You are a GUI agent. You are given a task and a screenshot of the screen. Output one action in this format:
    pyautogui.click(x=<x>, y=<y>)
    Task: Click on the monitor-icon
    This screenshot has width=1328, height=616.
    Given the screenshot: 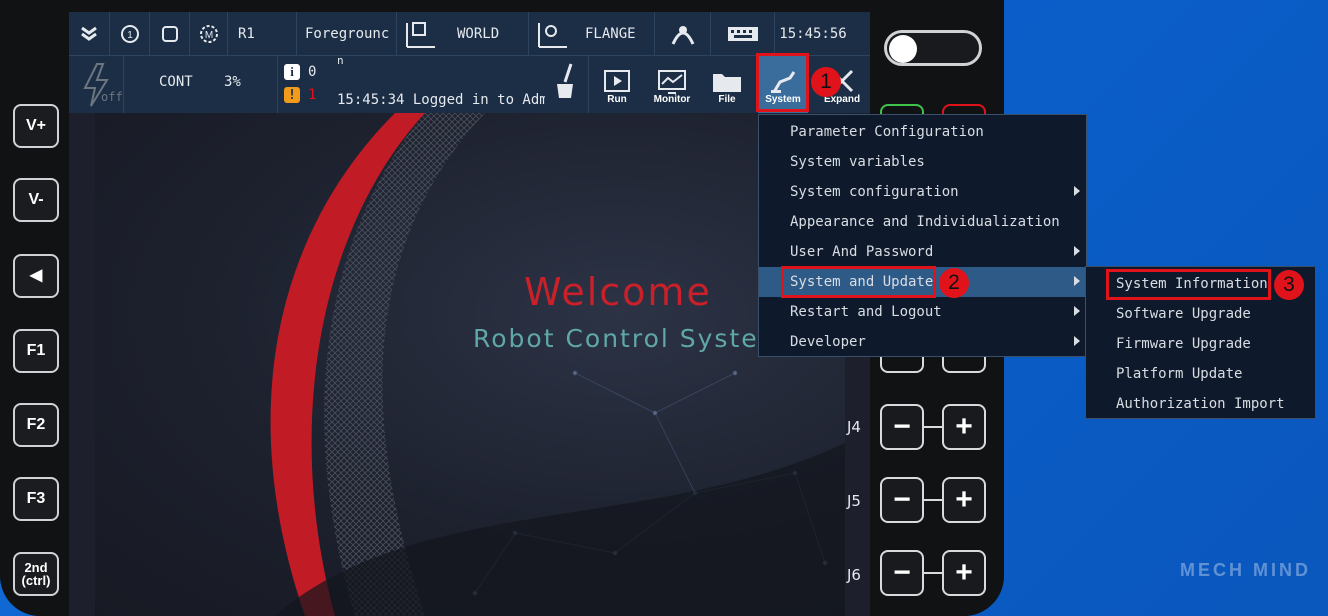 What is the action you would take?
    pyautogui.click(x=672, y=82)
    